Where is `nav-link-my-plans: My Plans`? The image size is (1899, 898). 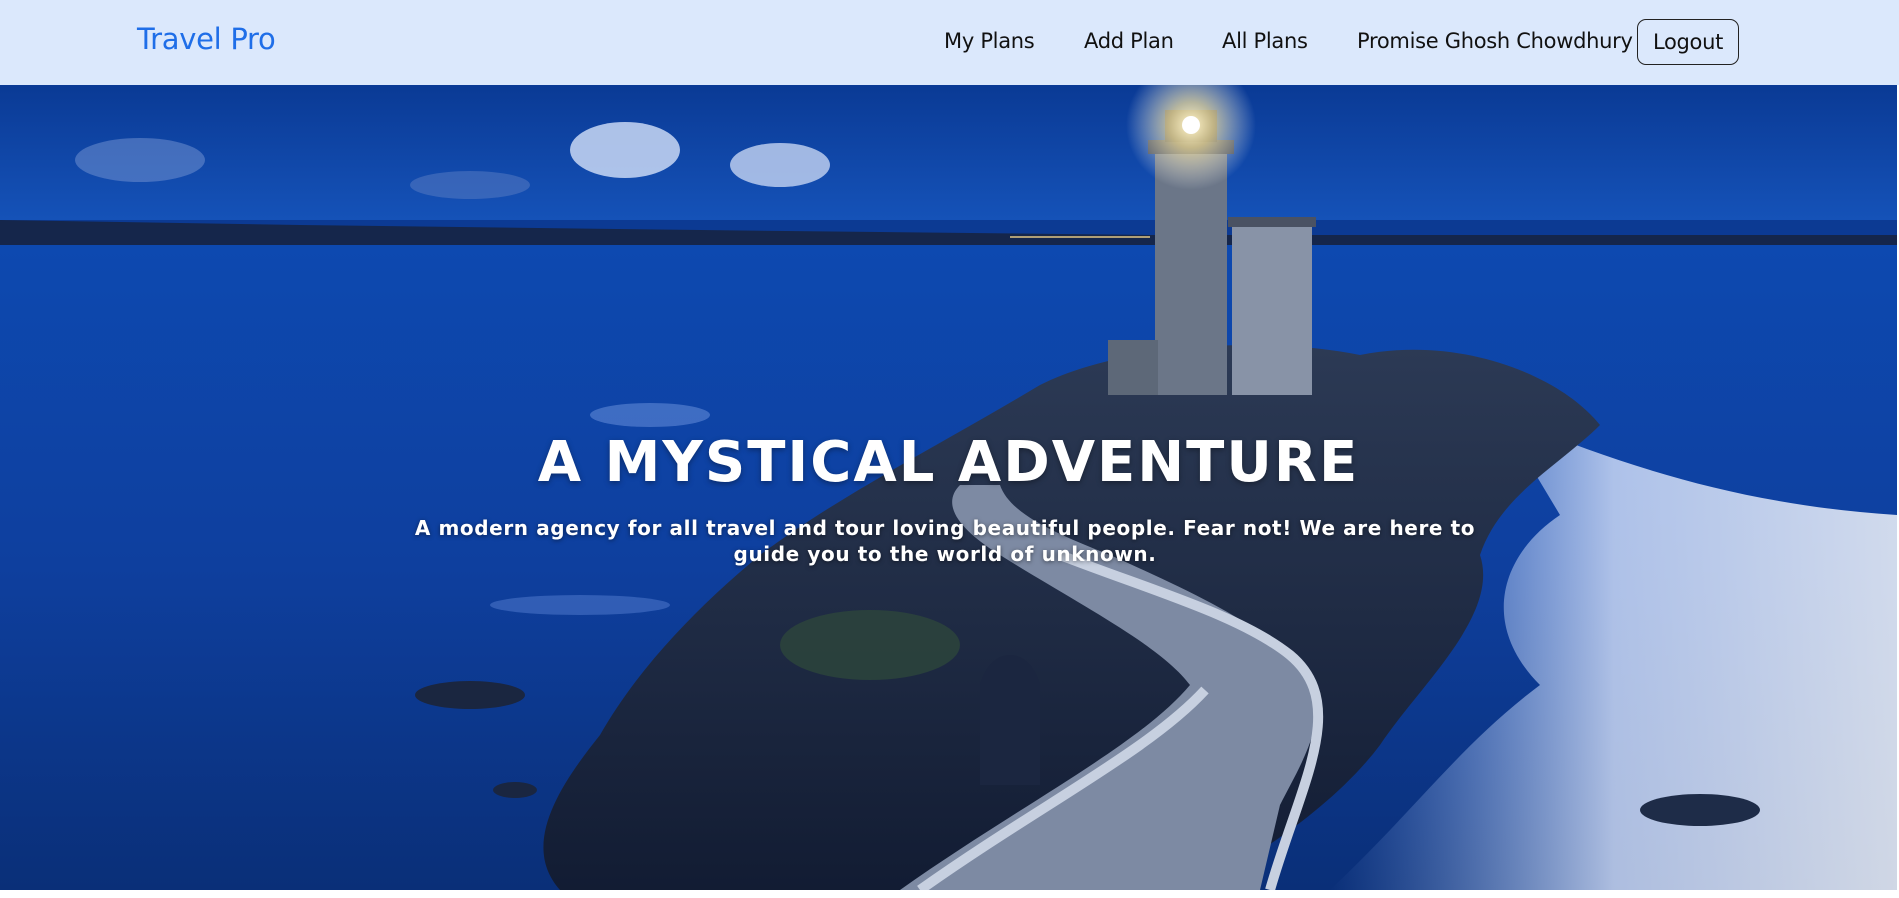
nav-link-my-plans: My Plans is located at coordinates (989, 41).